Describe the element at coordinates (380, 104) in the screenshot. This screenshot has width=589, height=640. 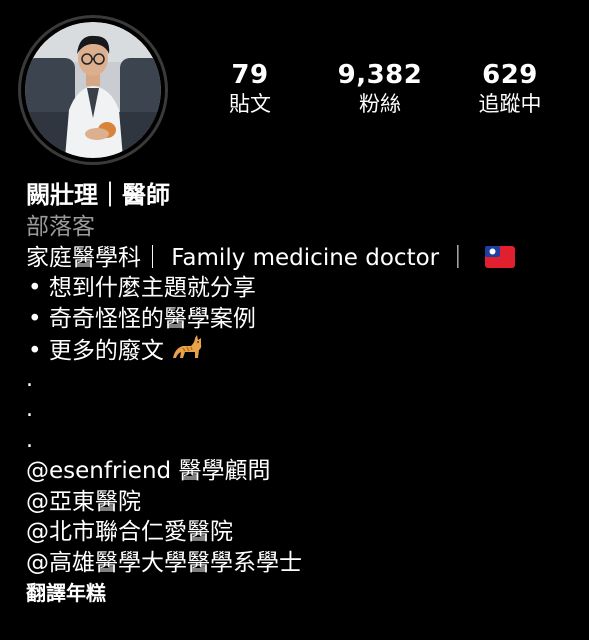
I see `followers-label: 粉絲` at that location.